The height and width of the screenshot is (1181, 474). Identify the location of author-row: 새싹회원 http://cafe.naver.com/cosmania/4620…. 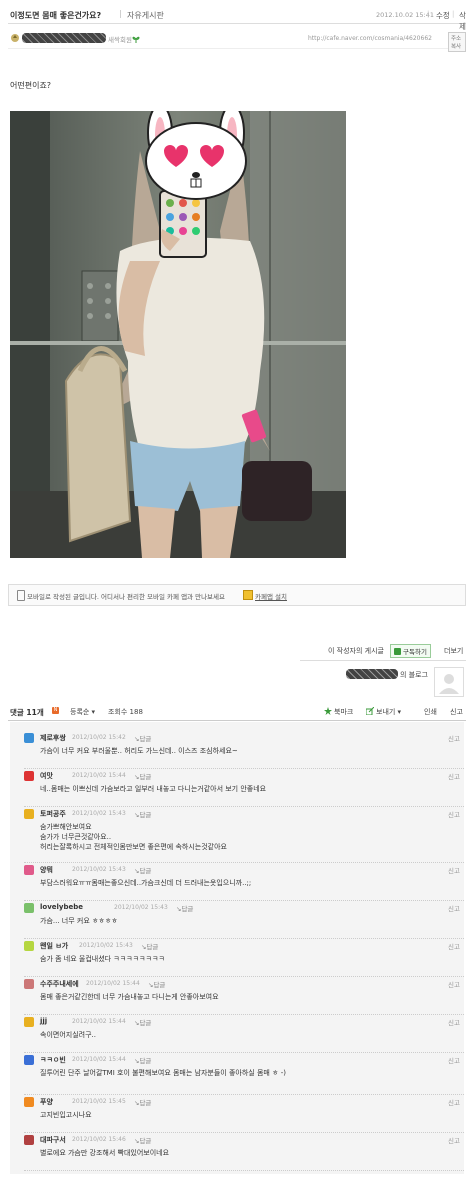
(237, 40).